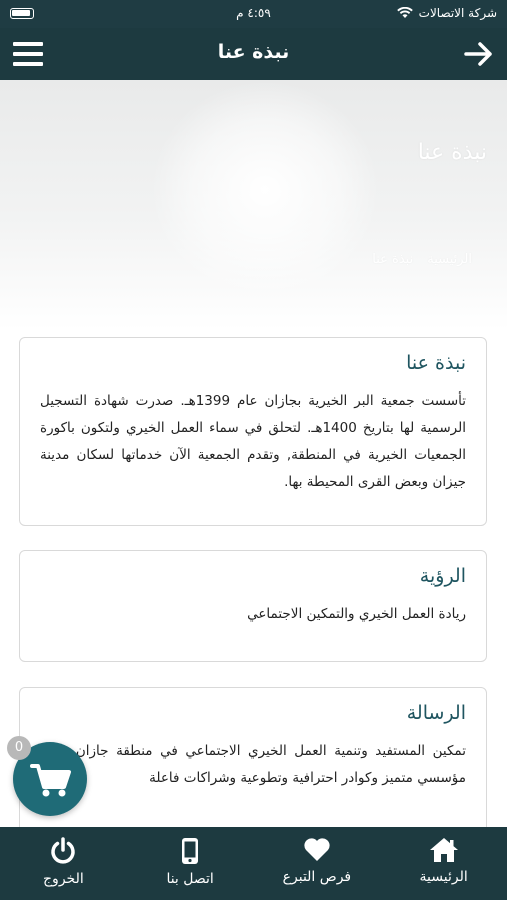  I want to click on page-title: نبذة عنا, so click(253, 52).